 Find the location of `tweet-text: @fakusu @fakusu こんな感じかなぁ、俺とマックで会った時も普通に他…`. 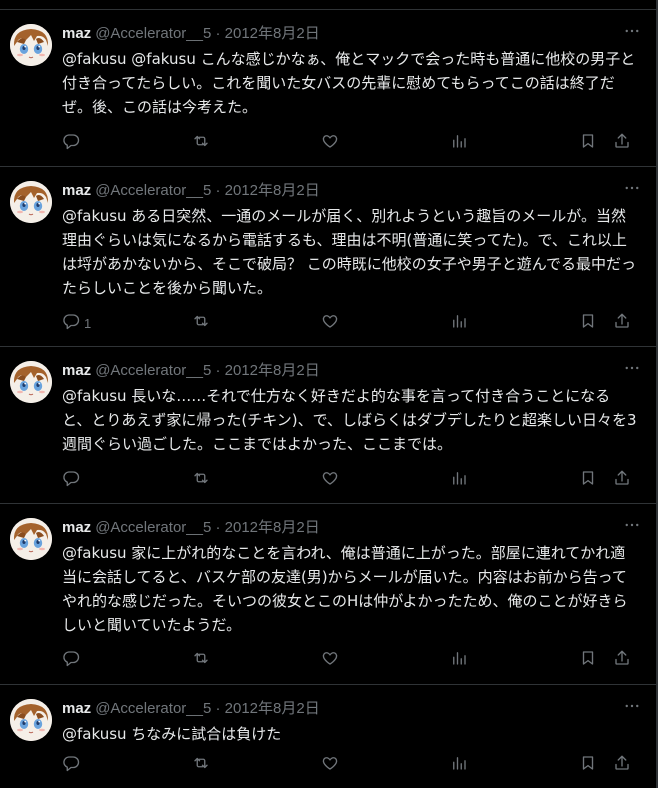

tweet-text: @fakusu @fakusu こんな感じかなぁ、俺とマックで会った時も普通に他… is located at coordinates (349, 83).